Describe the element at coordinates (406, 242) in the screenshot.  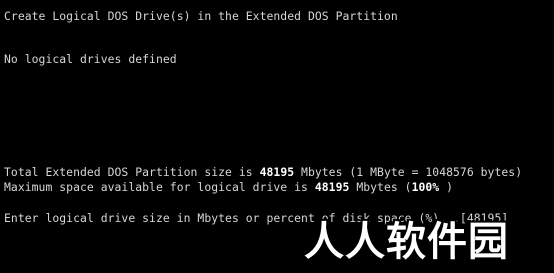
I see `site-watermark: 人人软件园` at that location.